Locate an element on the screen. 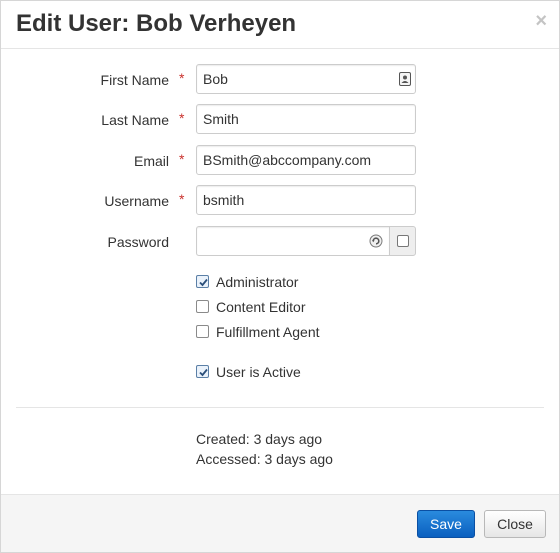 The height and width of the screenshot is (553, 560). email-row: Email * BSmith@abccompany.com is located at coordinates (280, 161).